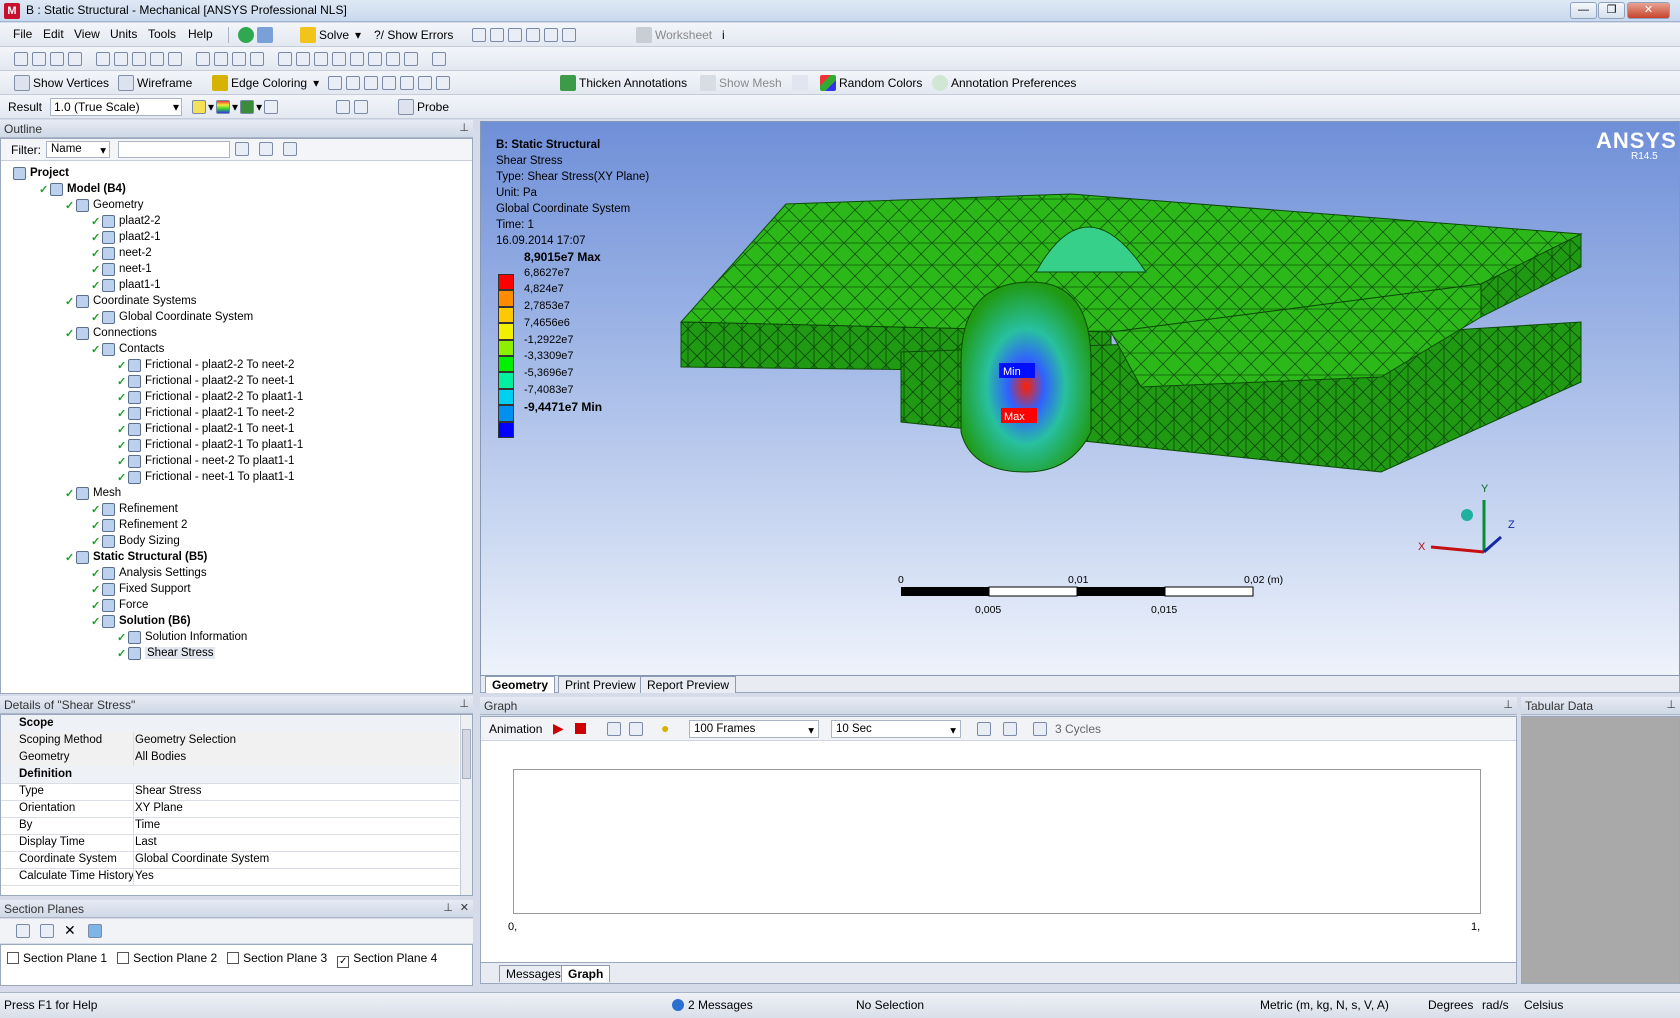 Image resolution: width=1680 pixels, height=1018 pixels. I want to click on zoom-icon, so click(239, 59).